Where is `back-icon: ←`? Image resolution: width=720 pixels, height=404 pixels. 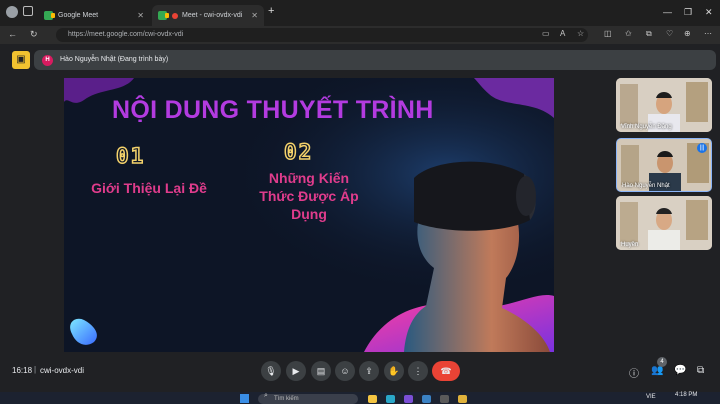 back-icon: ← is located at coordinates (12, 34).